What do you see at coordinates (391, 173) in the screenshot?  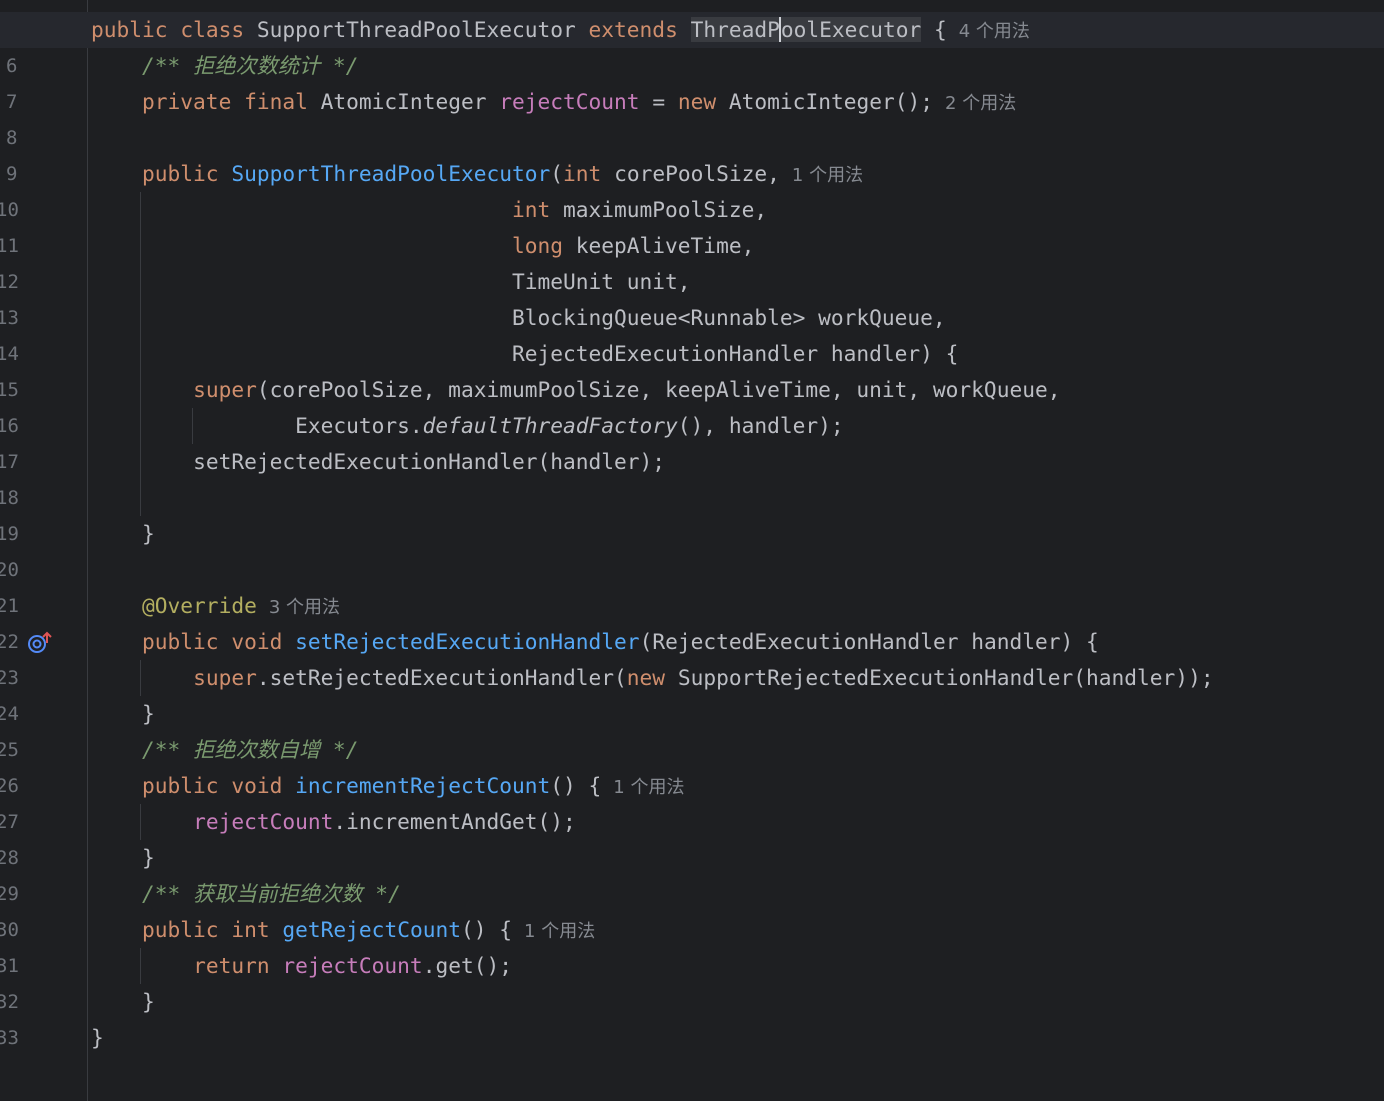 I see `constructor-name: SupportThreadPoolExecutor` at bounding box center [391, 173].